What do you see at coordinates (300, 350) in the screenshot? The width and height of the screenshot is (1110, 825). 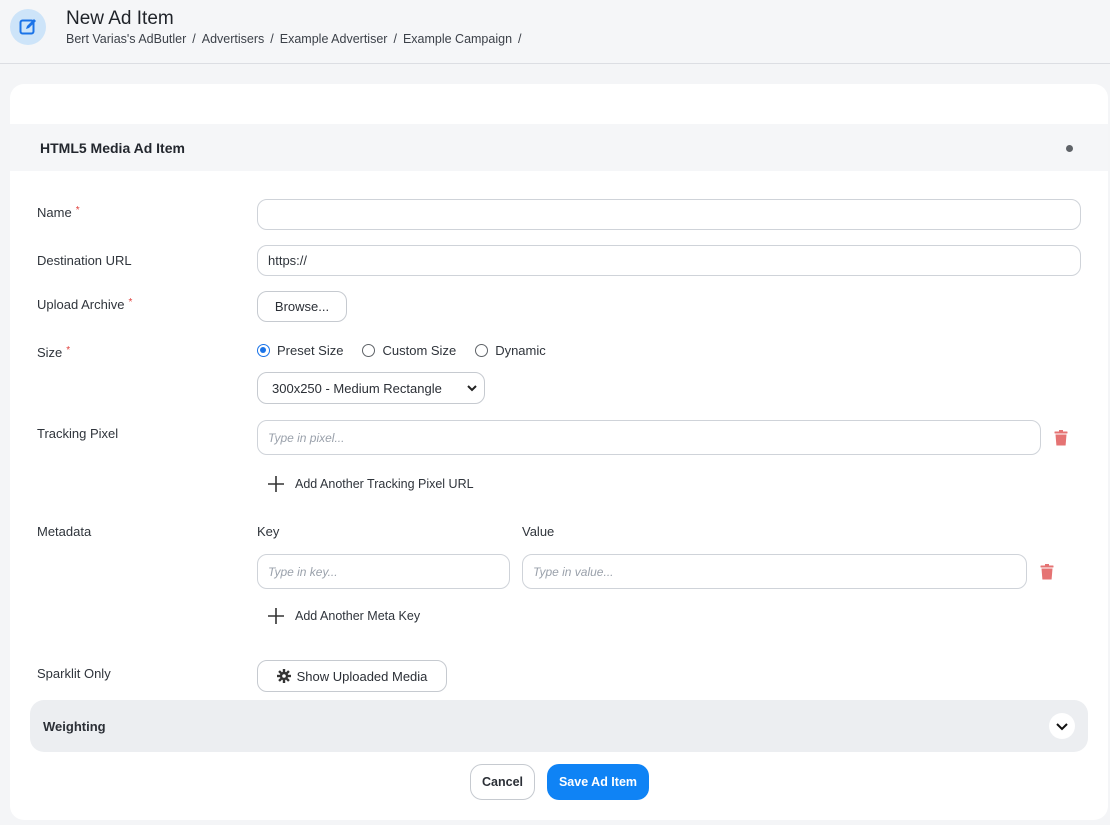 I see `radio-preset-size: Preset Size` at bounding box center [300, 350].